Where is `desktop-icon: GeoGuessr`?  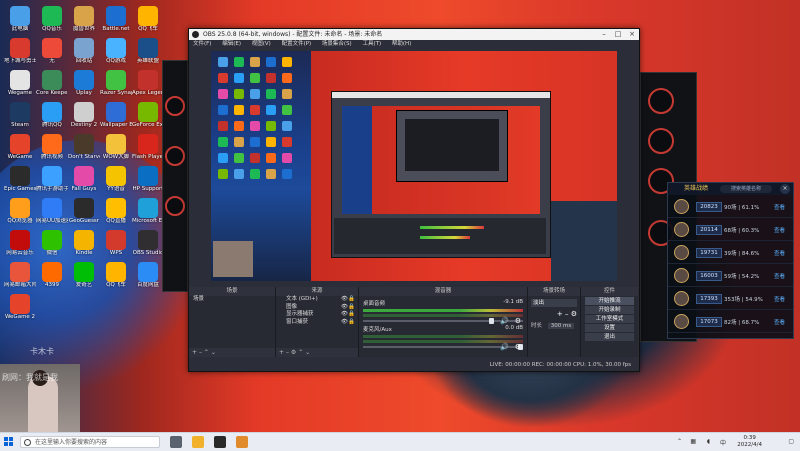
desktop-icon: GeoGuessr is located at coordinates (84, 211).